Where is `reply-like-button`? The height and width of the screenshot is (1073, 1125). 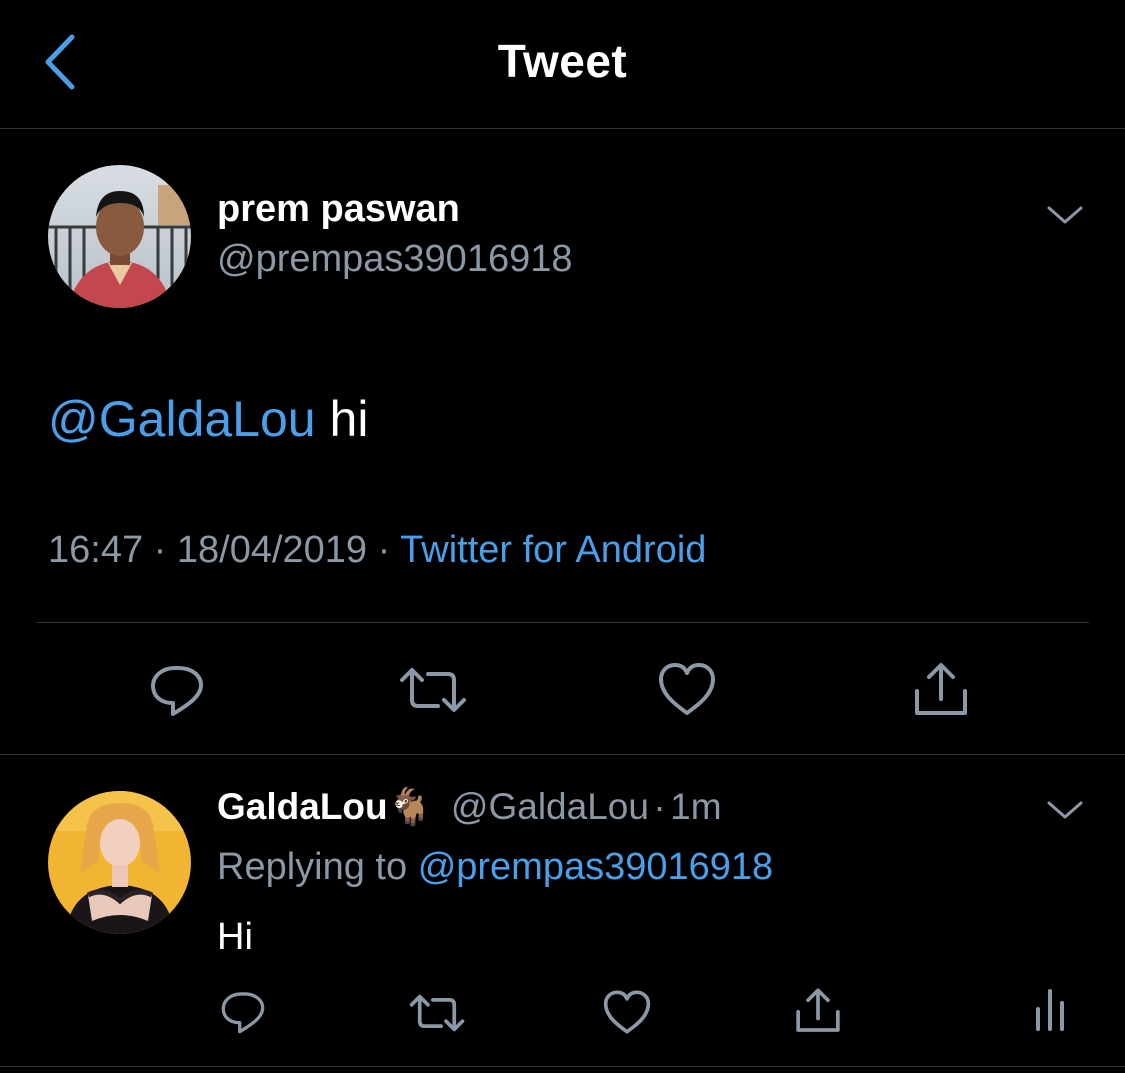
reply-like-button is located at coordinates (627, 1012).